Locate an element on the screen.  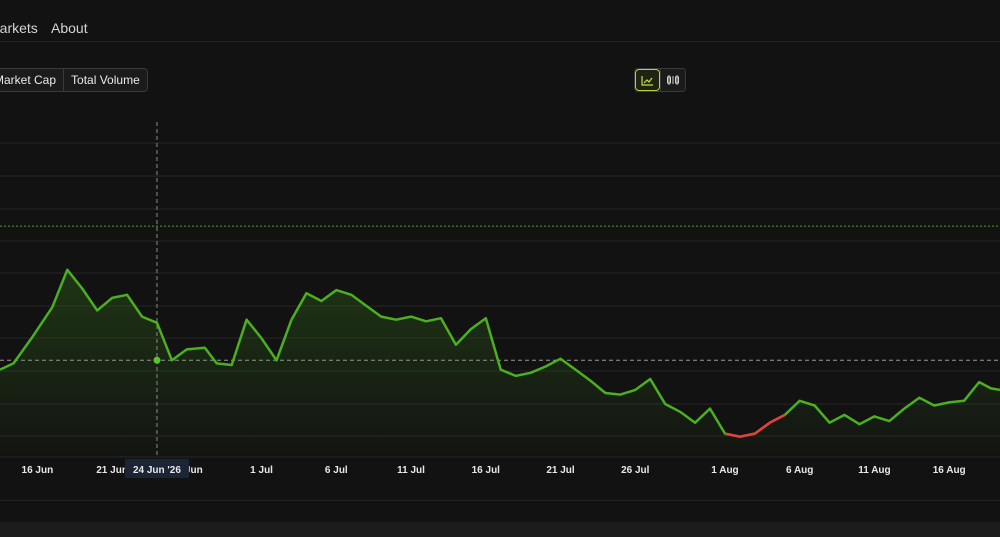
top-nav: Markets About is located at coordinates (500, 21).